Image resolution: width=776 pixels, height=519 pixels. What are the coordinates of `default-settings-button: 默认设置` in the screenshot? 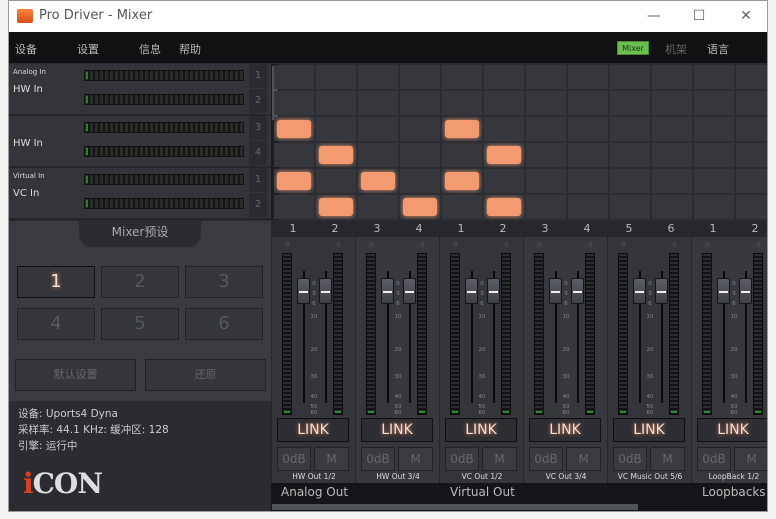 It's located at (75, 375).